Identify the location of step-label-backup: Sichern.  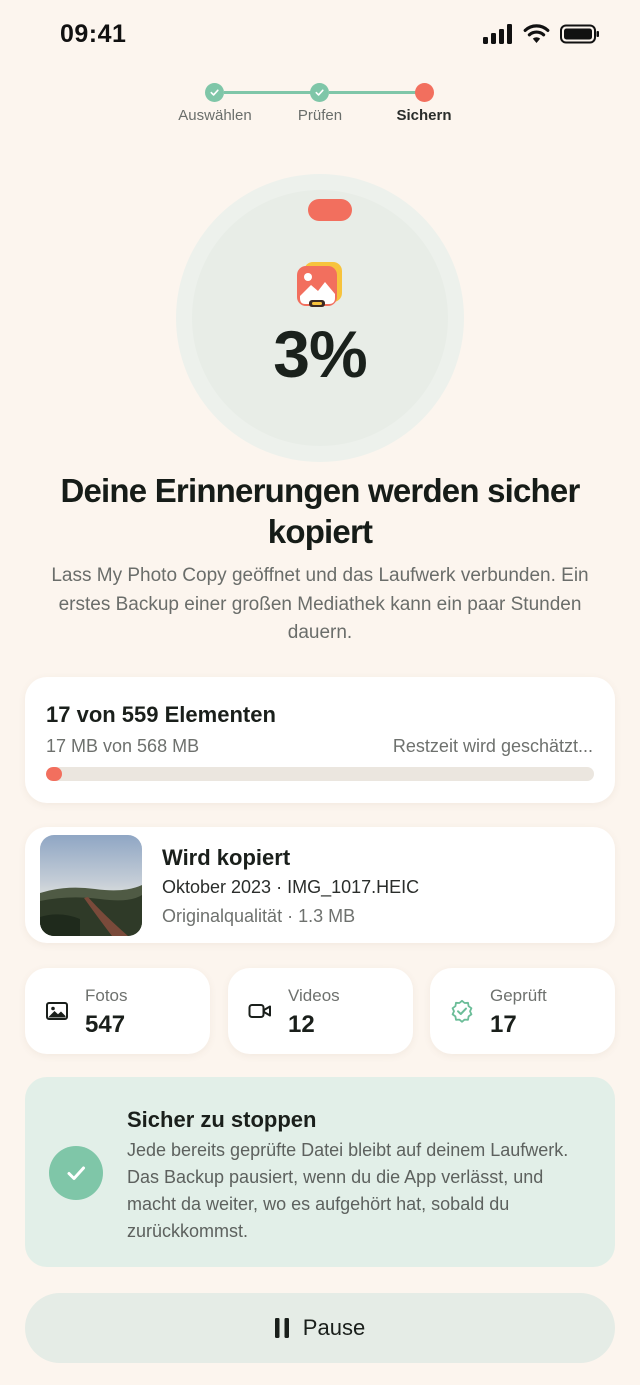
(424, 115).